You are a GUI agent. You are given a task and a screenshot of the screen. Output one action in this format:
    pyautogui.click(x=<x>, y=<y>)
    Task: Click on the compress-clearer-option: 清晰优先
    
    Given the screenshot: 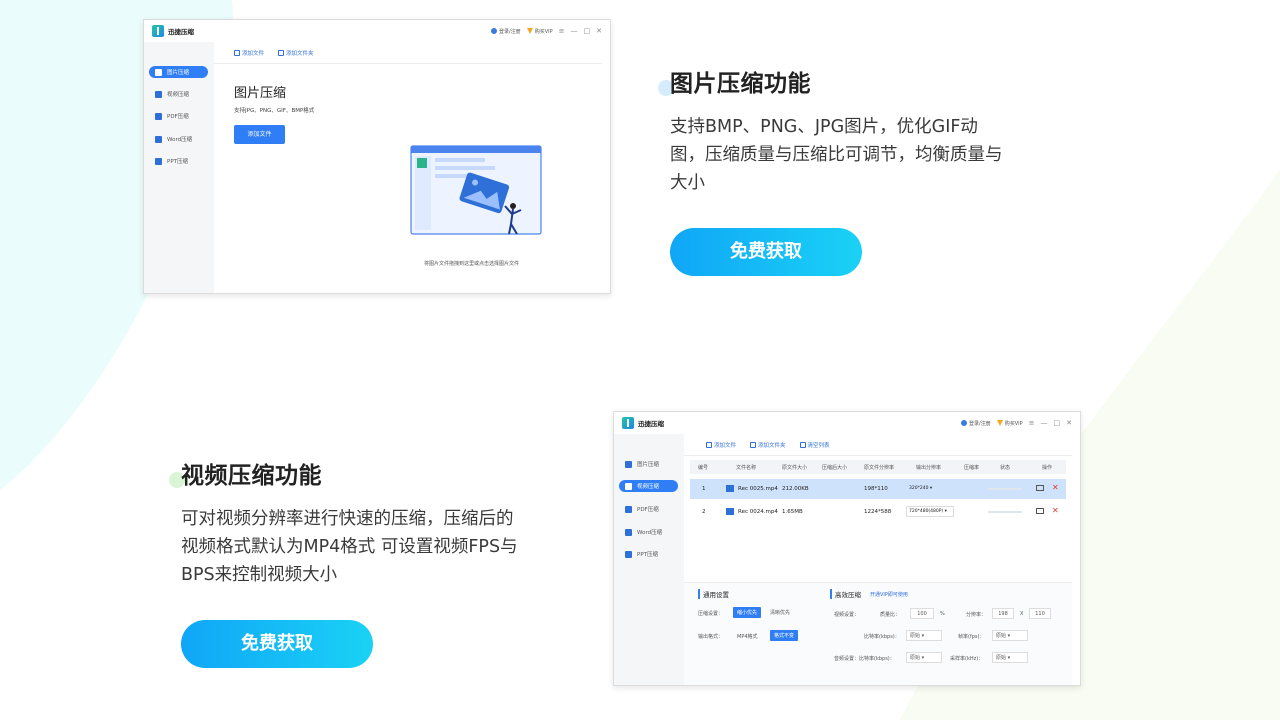 What is the action you would take?
    pyautogui.click(x=780, y=612)
    